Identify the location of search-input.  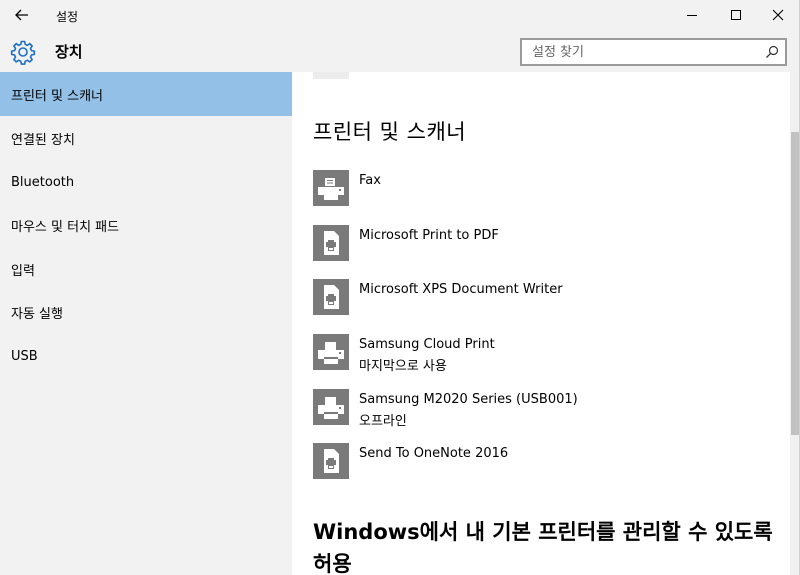
(637, 52).